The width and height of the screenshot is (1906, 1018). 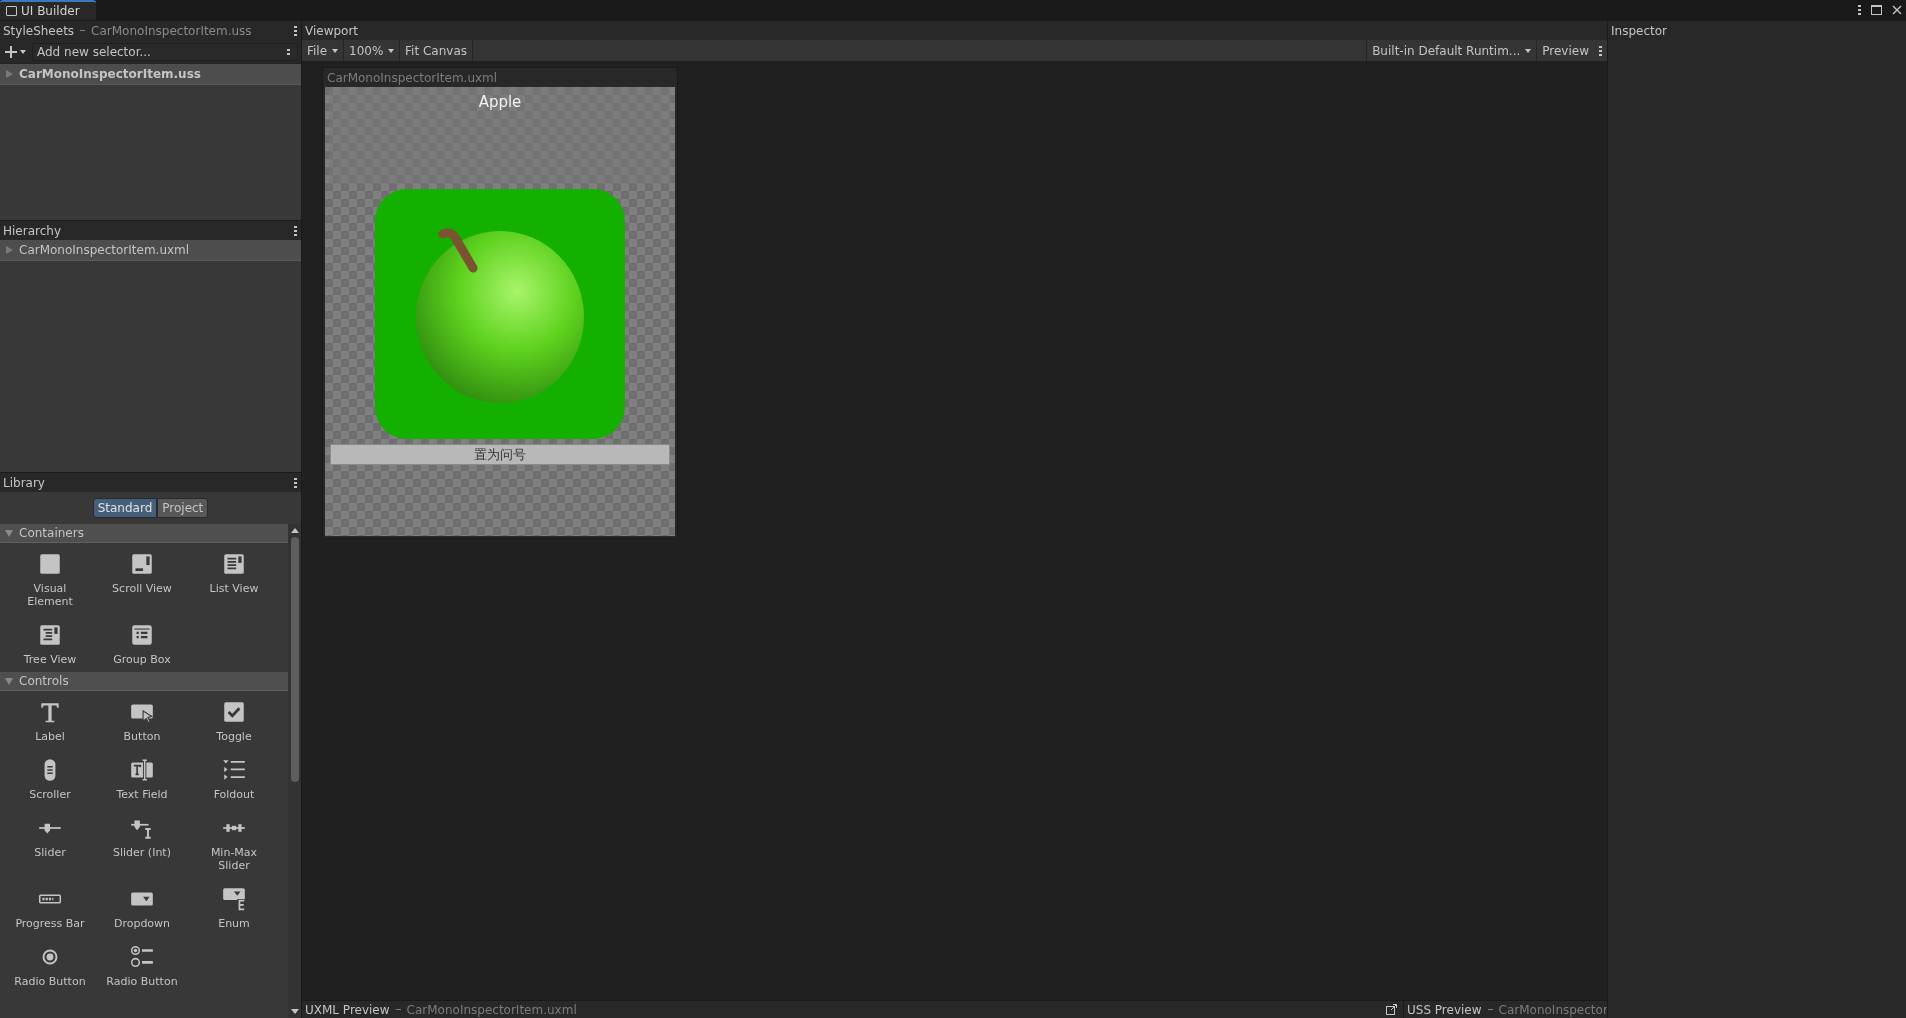 What do you see at coordinates (234, 899) in the screenshot?
I see `enum-icon` at bounding box center [234, 899].